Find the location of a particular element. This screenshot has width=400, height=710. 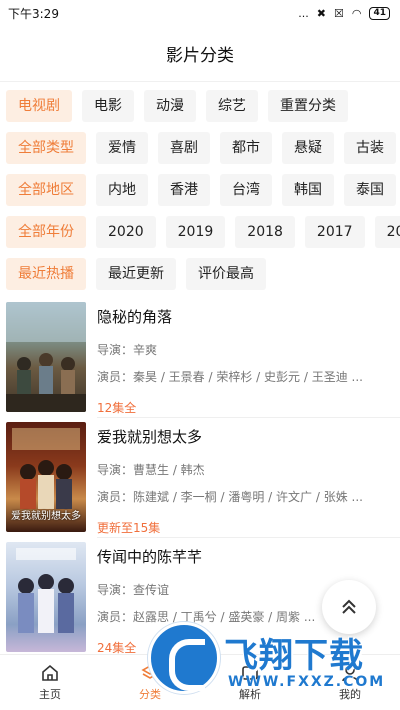

chip-channel-anime: 动漫 is located at coordinates (170, 106).